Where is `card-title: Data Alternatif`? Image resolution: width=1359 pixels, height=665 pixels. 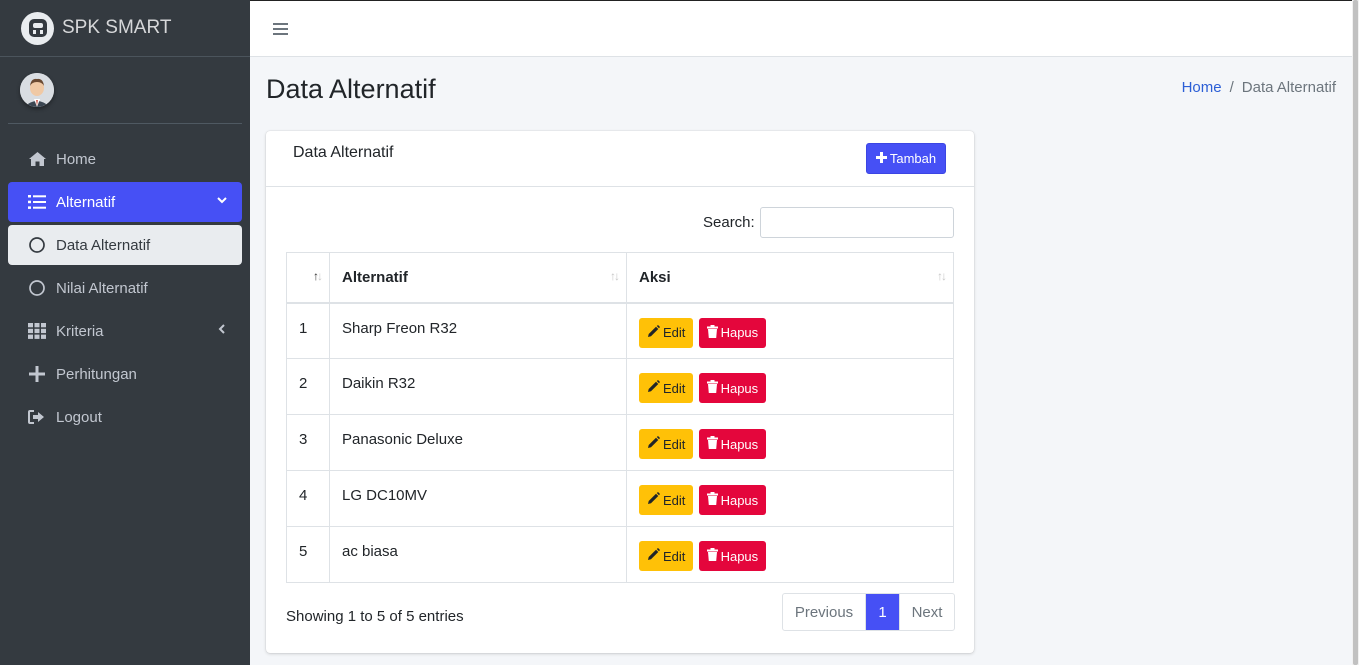 card-title: Data Alternatif is located at coordinates (343, 152).